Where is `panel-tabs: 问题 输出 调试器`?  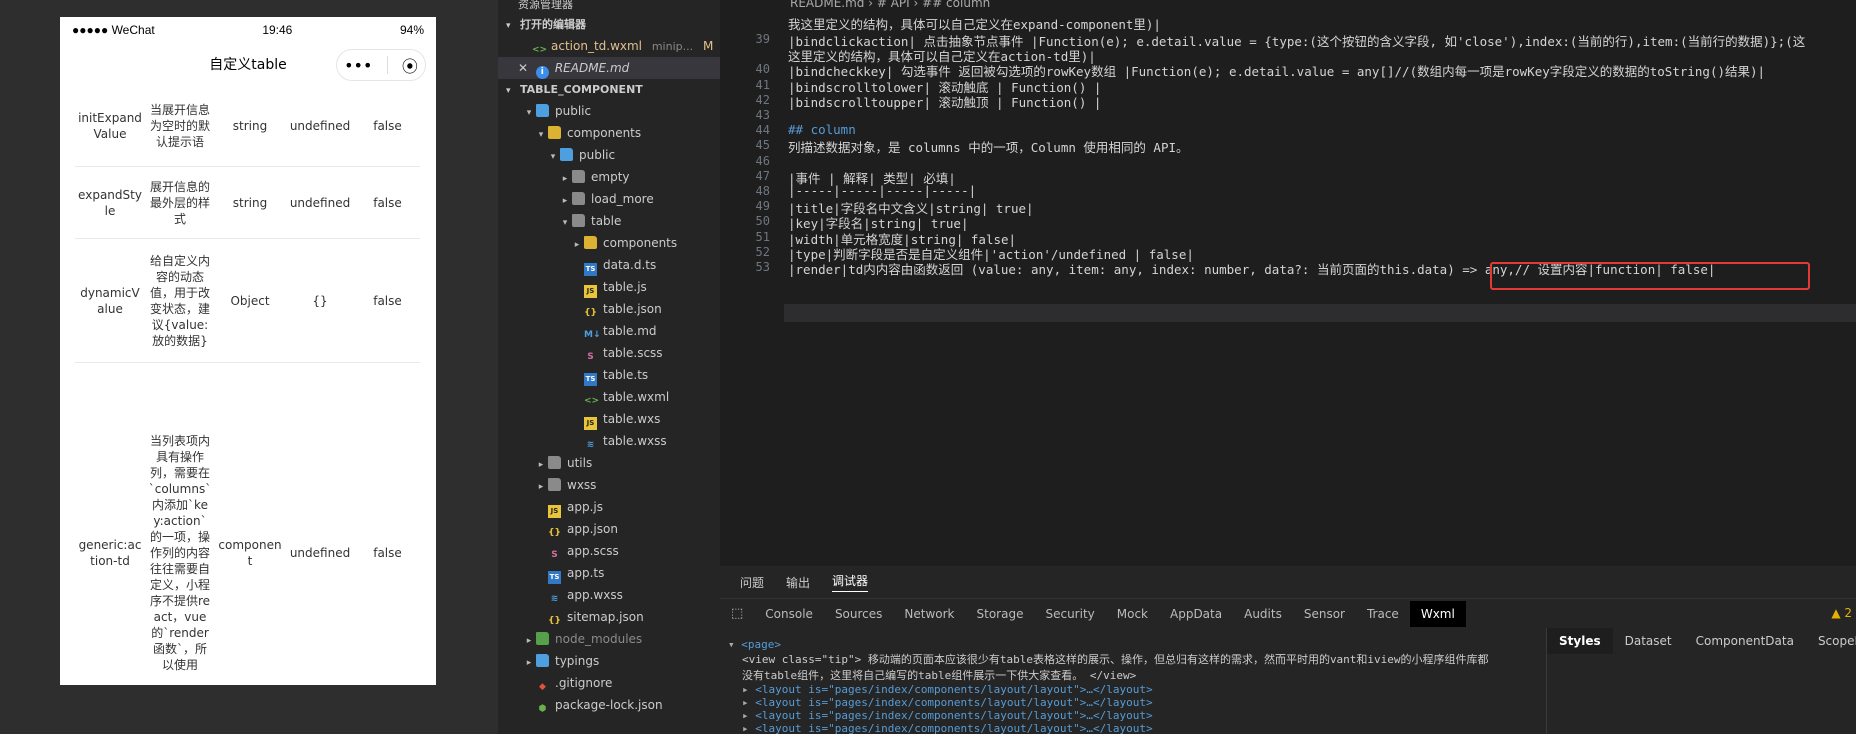
panel-tabs: 问题 输出 调试器 is located at coordinates (1288, 582).